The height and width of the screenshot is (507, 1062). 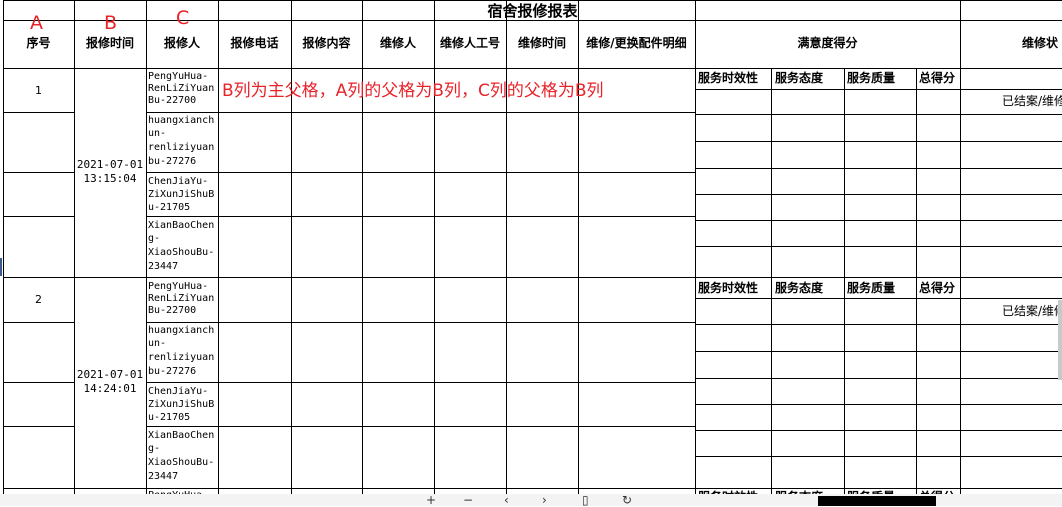 I want to click on sheet-title: 宿舍报修报表, so click(x=532, y=11).